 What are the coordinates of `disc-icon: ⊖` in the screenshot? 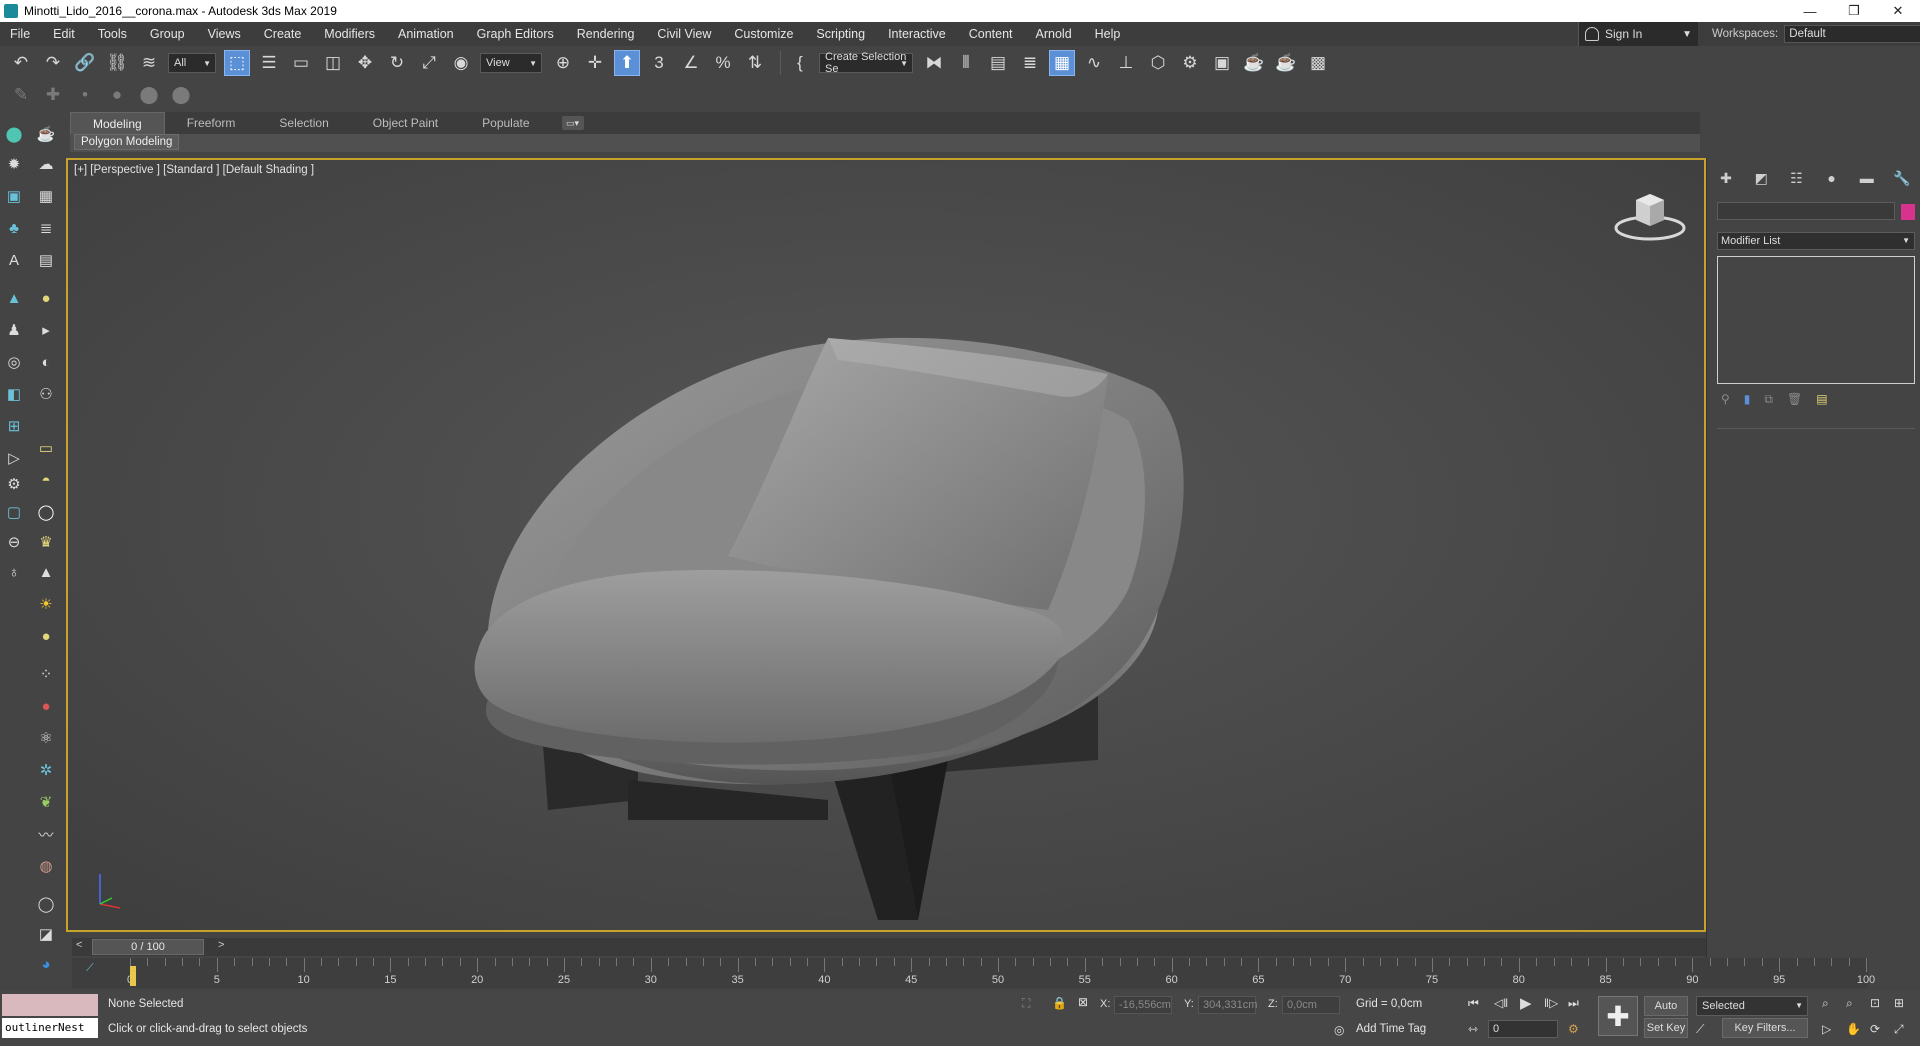 It's located at (14, 542).